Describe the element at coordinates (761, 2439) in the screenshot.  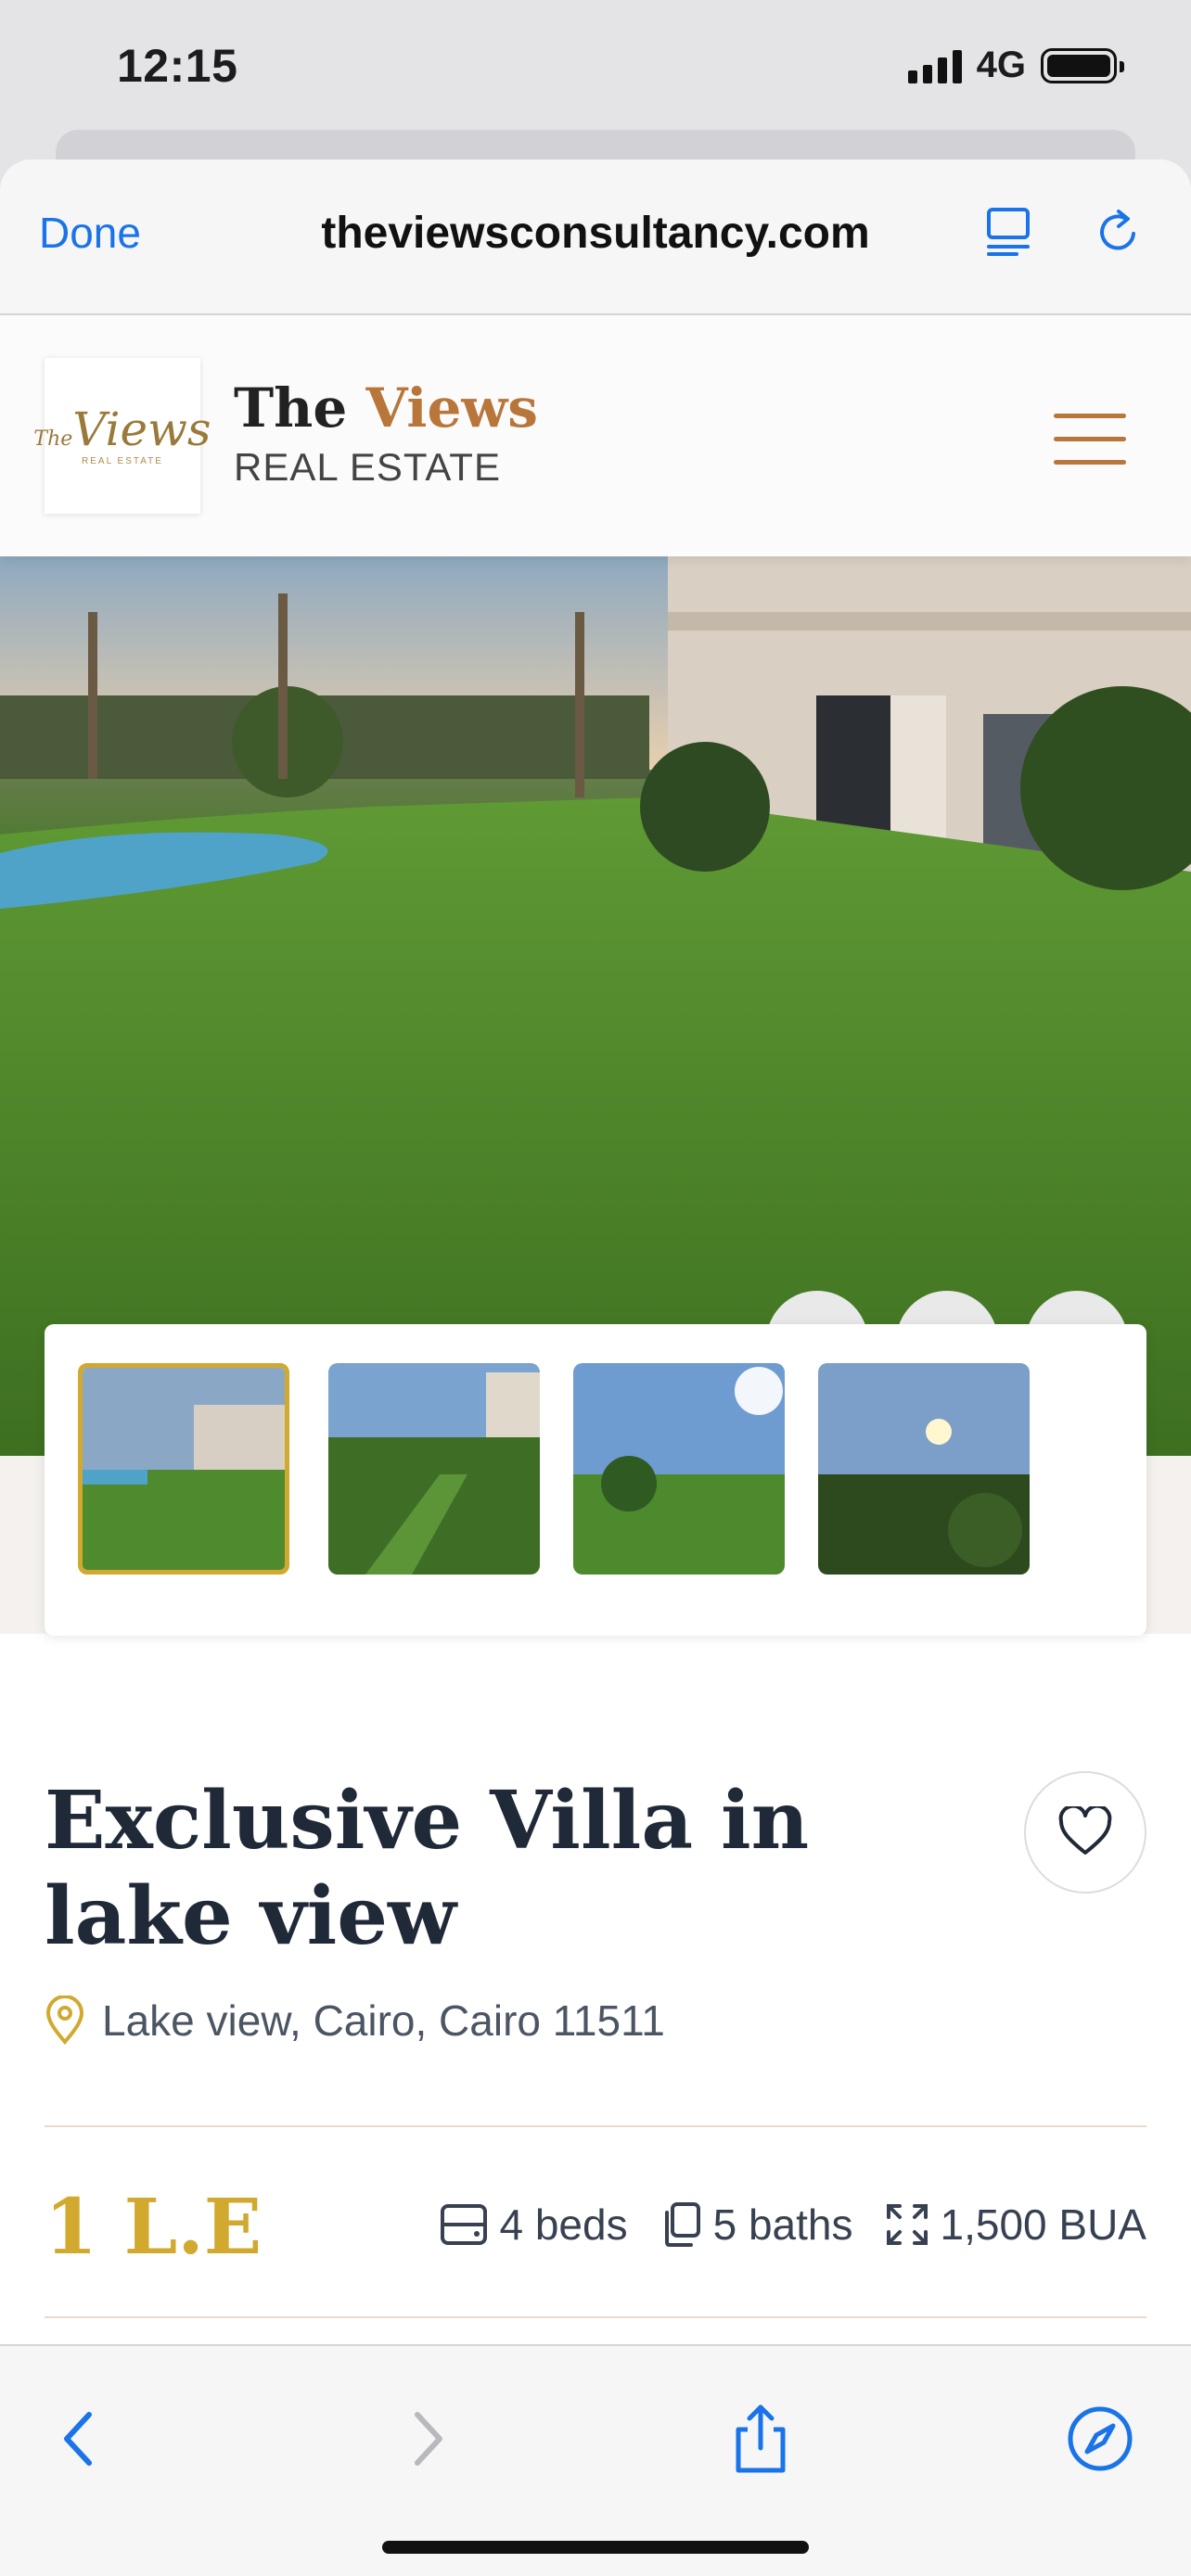
I see `share-icon` at that location.